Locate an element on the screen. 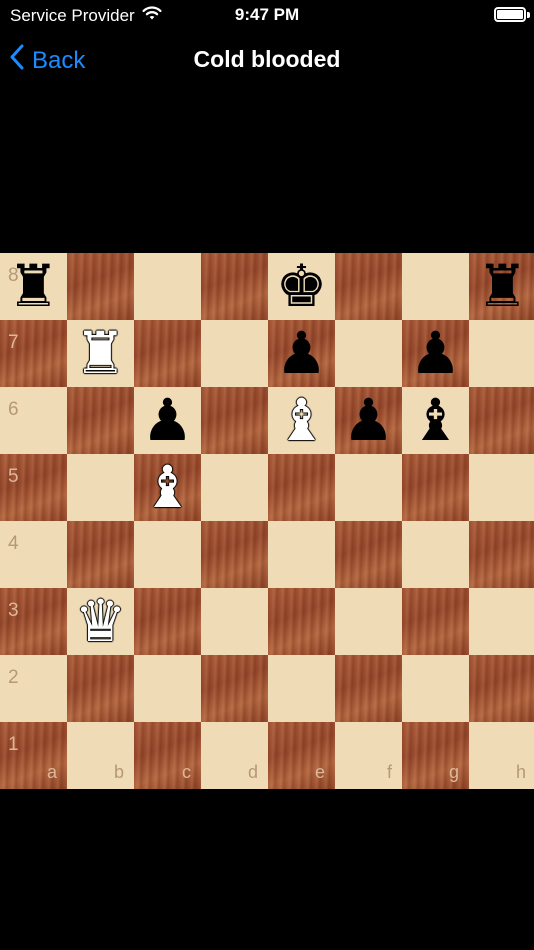  square-b7: ♜ is located at coordinates (100, 353).